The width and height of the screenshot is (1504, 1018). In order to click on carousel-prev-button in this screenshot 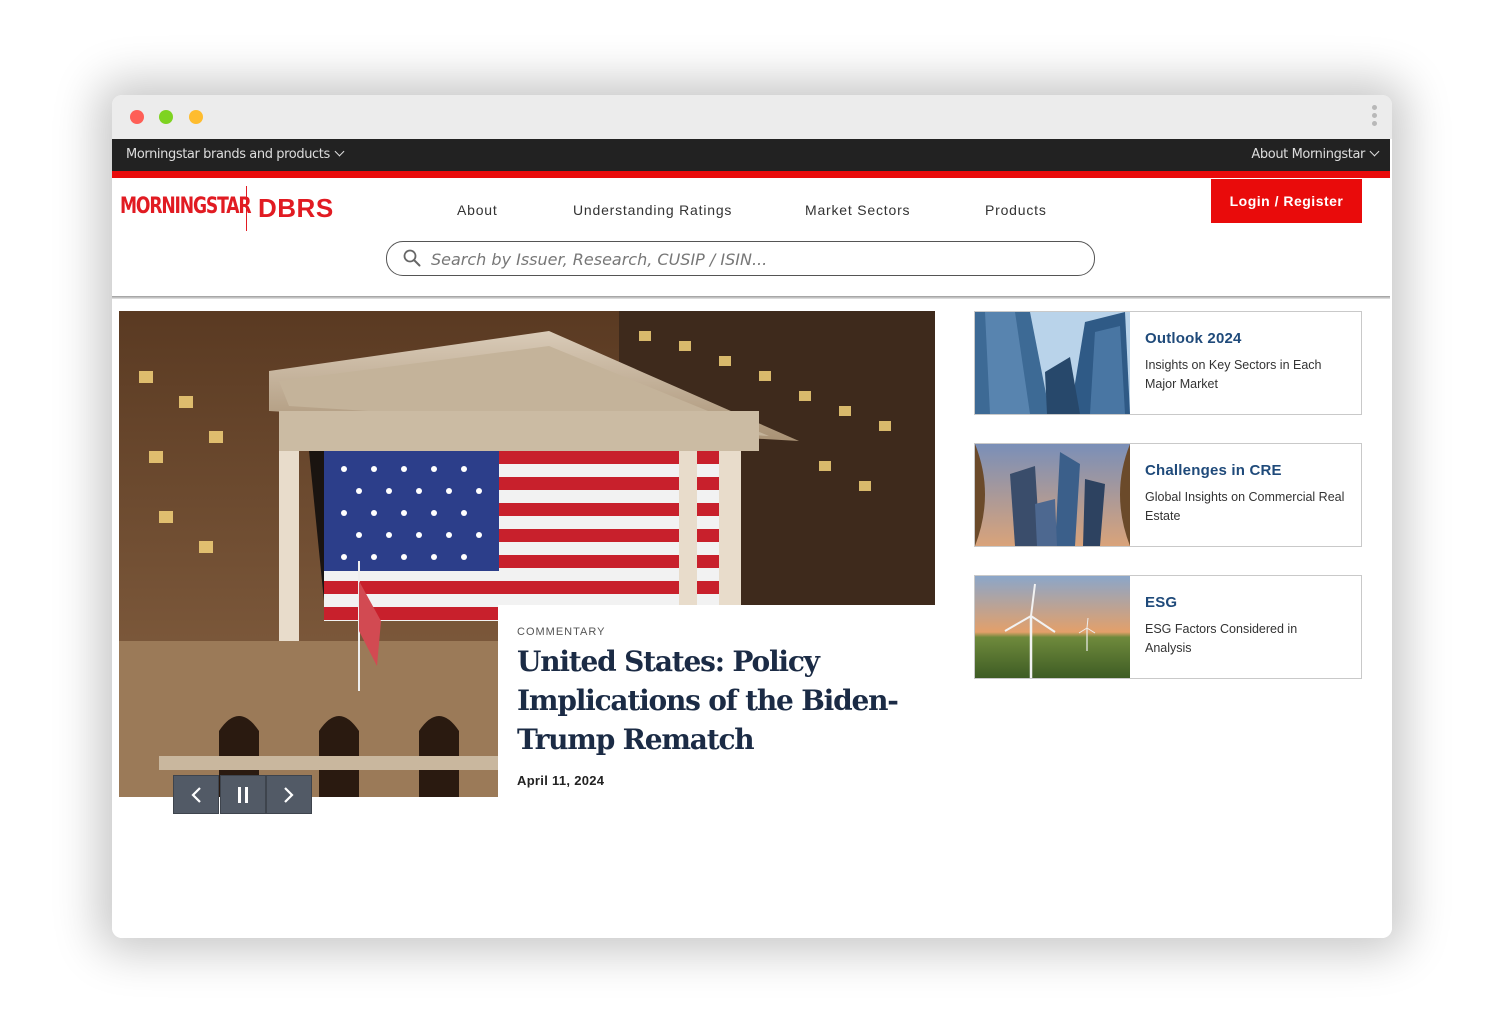, I will do `click(196, 794)`.